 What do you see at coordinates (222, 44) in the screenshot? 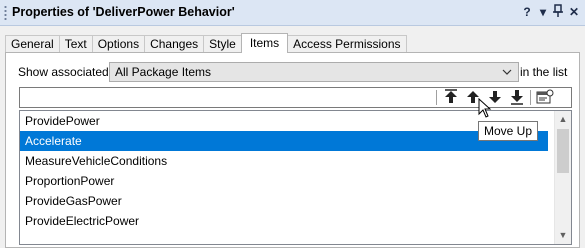
I see `tab-style: Style` at bounding box center [222, 44].